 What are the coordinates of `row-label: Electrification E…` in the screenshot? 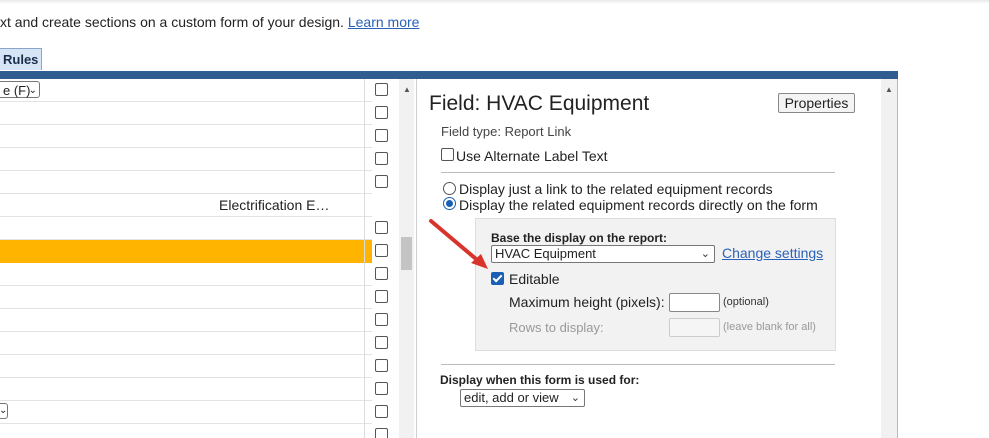 It's located at (274, 205).